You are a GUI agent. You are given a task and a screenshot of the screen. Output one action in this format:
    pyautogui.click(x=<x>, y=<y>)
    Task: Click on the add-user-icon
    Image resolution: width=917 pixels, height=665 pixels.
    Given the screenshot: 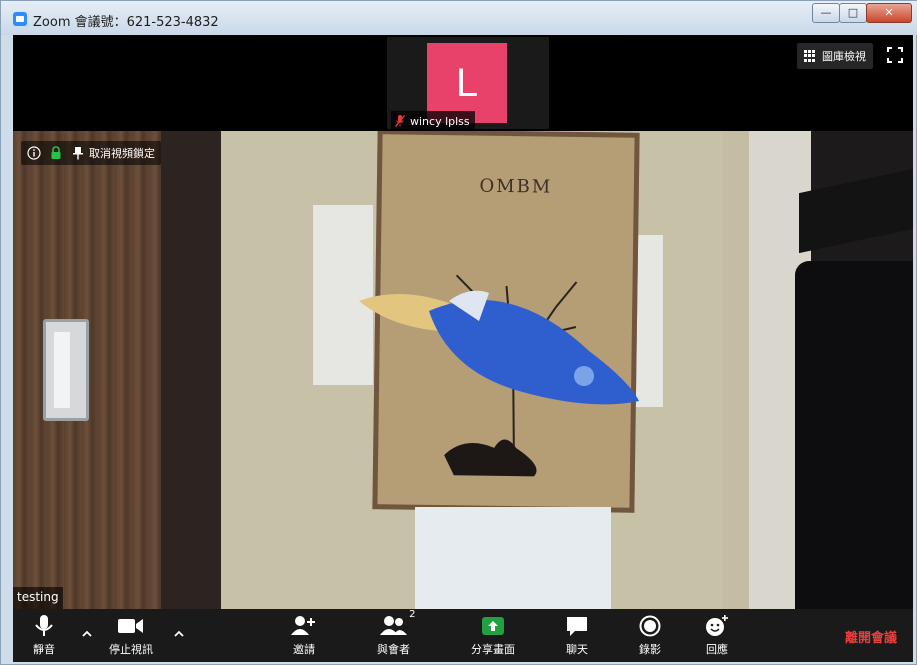 What is the action you would take?
    pyautogui.click(x=304, y=626)
    